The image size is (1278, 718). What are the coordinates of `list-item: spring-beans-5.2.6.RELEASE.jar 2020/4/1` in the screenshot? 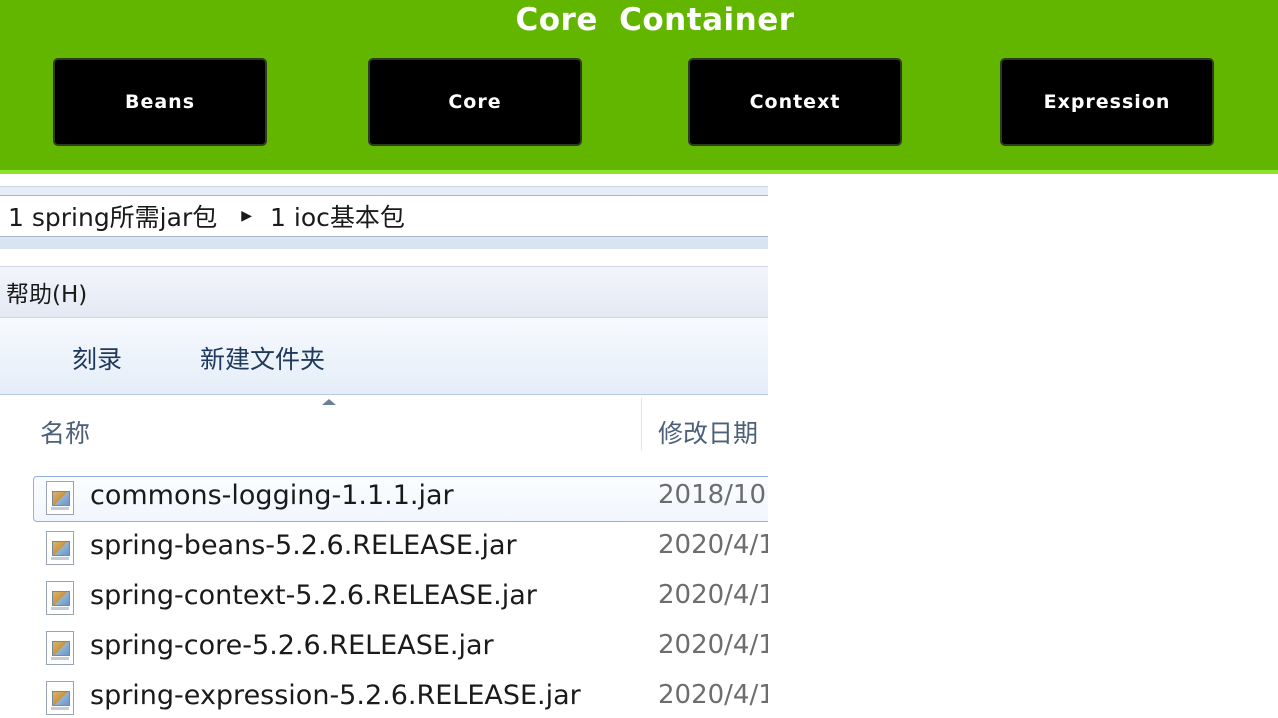 It's located at (384, 551).